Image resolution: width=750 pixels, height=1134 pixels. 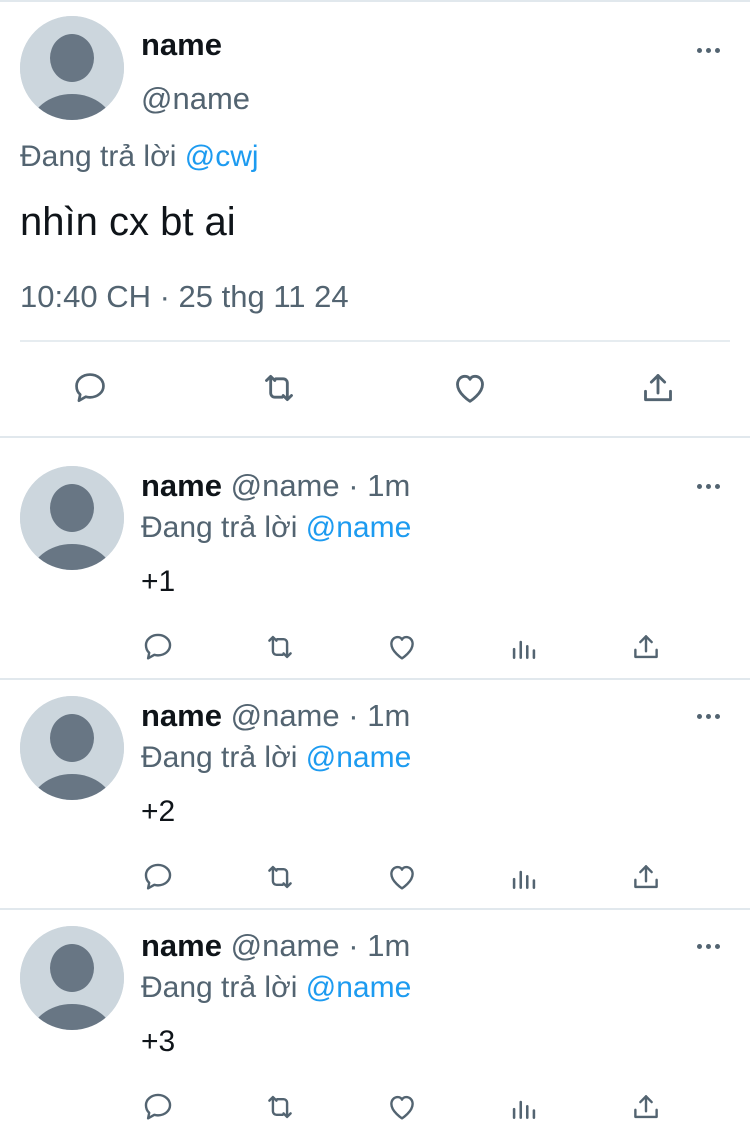 I want to click on tweet-text: nhìn cx bt ai, so click(x=128, y=222).